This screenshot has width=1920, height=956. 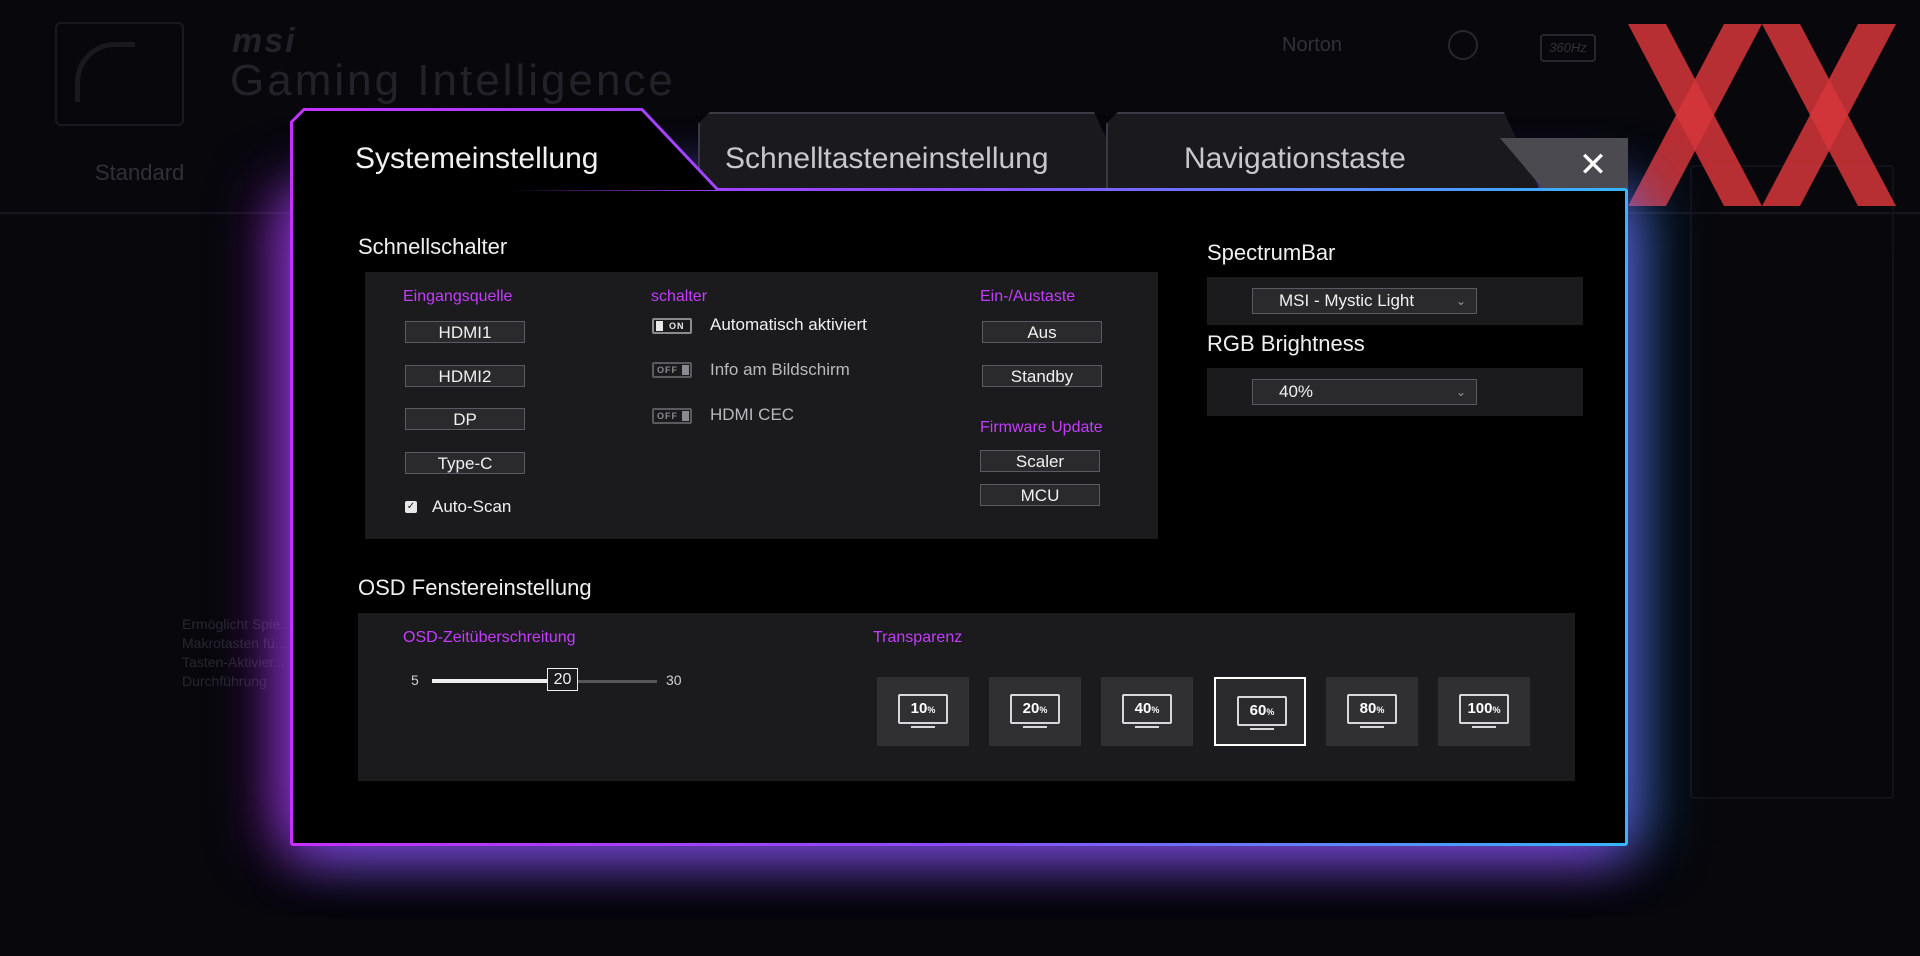 I want to click on transparency-option-button: 20%, so click(x=1035, y=711).